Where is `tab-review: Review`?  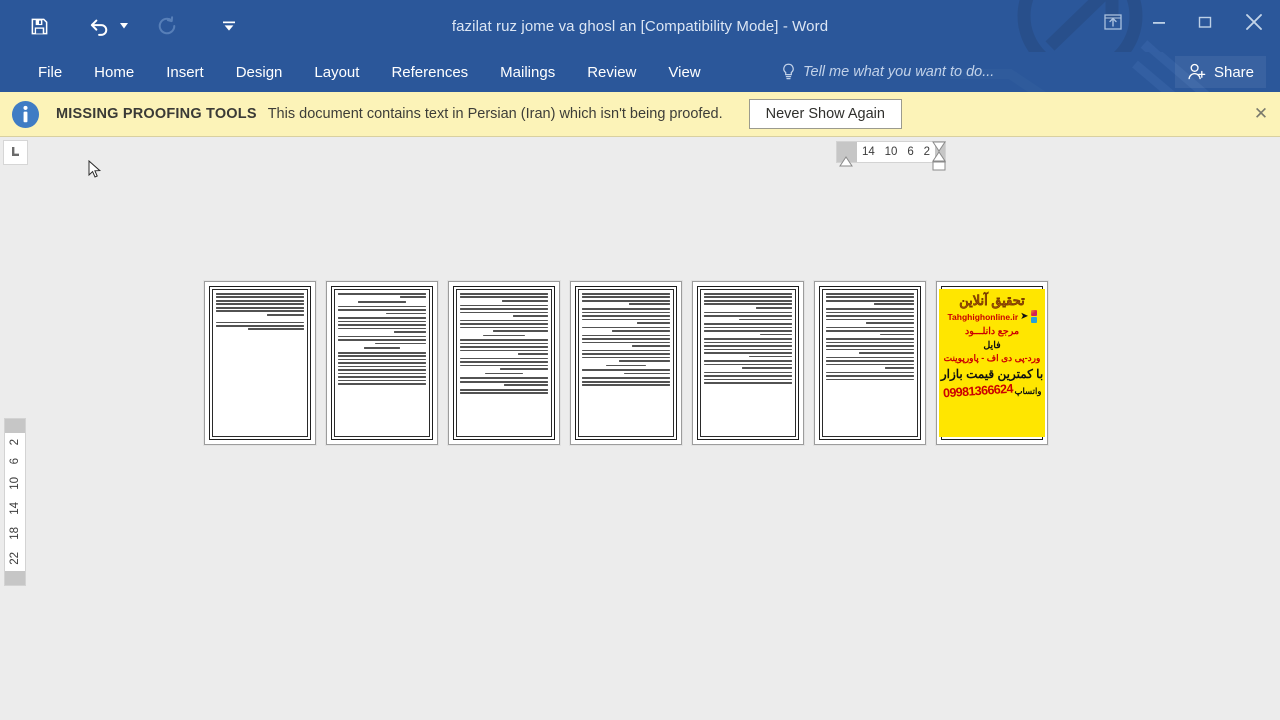
tab-review: Review is located at coordinates (611, 72).